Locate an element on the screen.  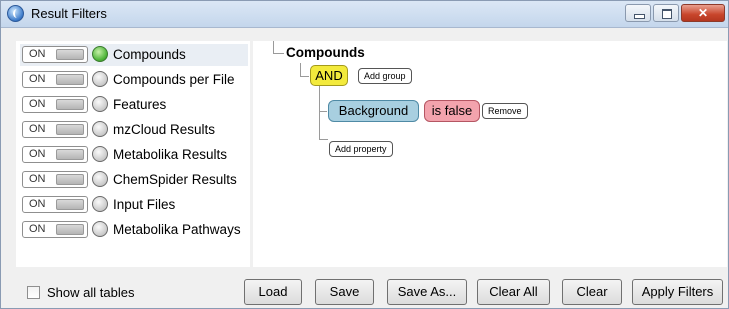
clear-all-button: Clear All is located at coordinates (513, 292).